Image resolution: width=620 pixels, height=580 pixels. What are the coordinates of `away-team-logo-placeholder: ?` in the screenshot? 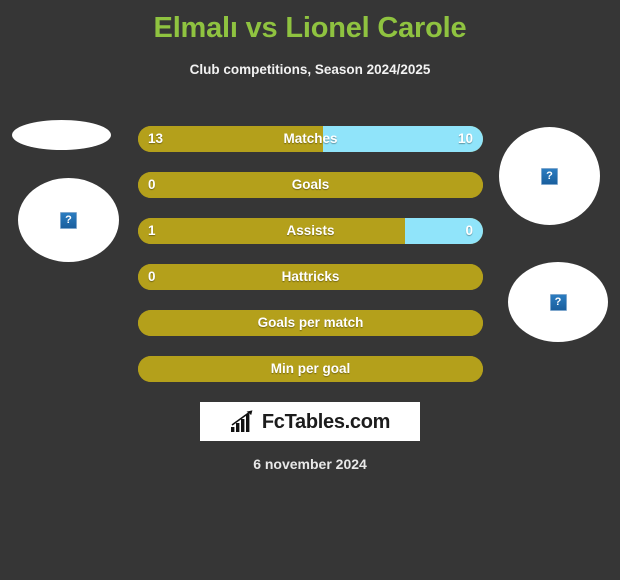 It's located at (558, 302).